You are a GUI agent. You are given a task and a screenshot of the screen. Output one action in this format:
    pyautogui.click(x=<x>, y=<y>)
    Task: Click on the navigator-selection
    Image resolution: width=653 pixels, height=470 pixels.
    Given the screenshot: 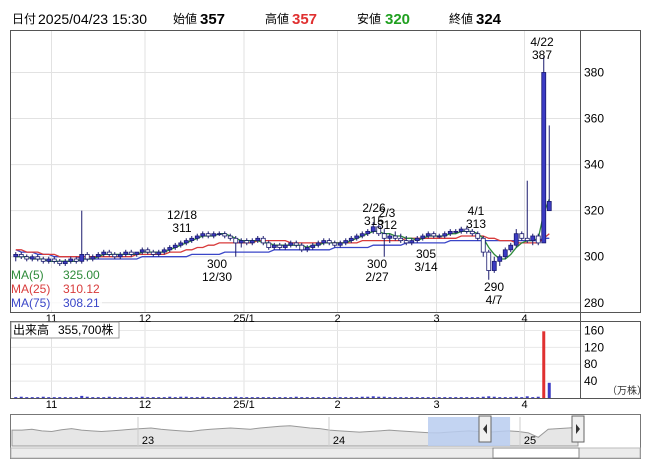 What is the action you would take?
    pyautogui.click(x=469, y=431)
    